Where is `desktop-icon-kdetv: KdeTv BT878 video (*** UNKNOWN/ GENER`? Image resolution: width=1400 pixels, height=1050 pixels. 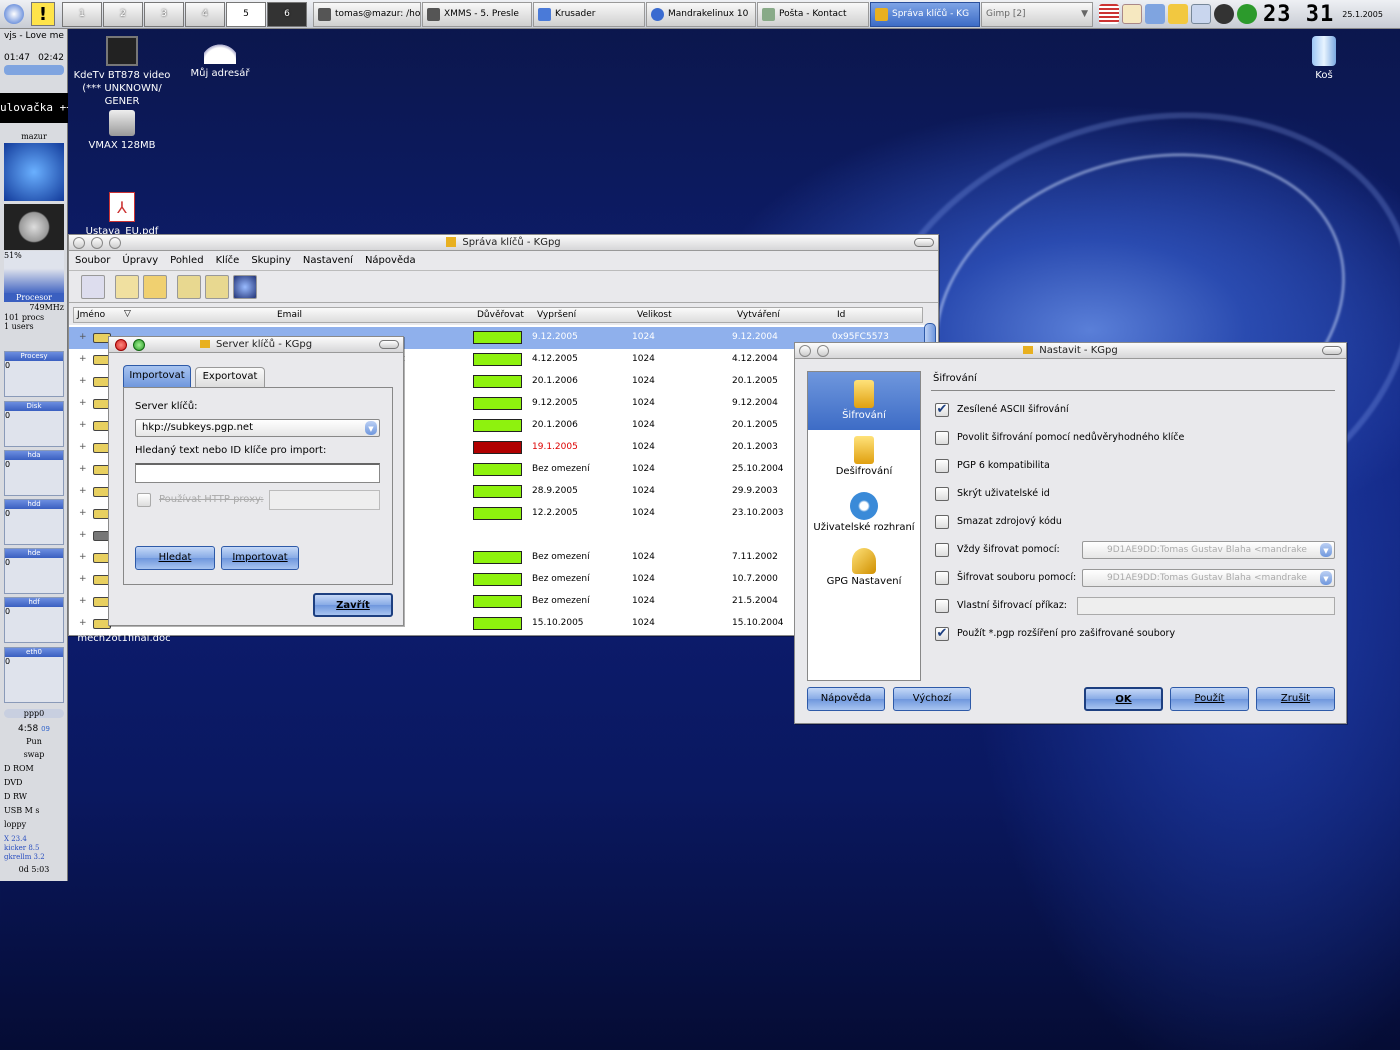
desktop-icon-kdetv: KdeTv BT878 video (*** UNKNOWN/ GENER is located at coordinates (122, 72).